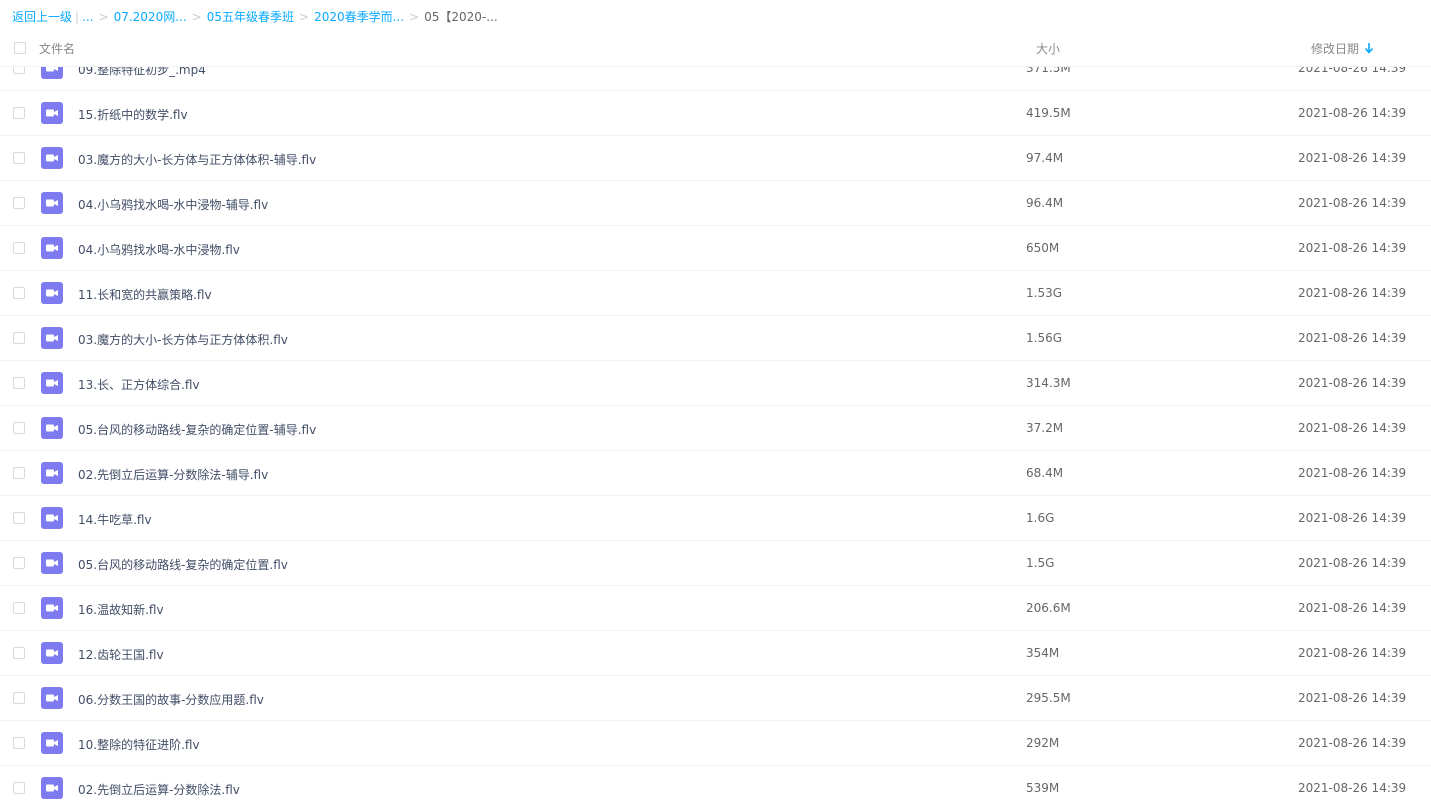 Image resolution: width=1431 pixels, height=805 pixels. What do you see at coordinates (250, 17) in the screenshot?
I see `breadcrumb-item: 05五年级春季班` at bounding box center [250, 17].